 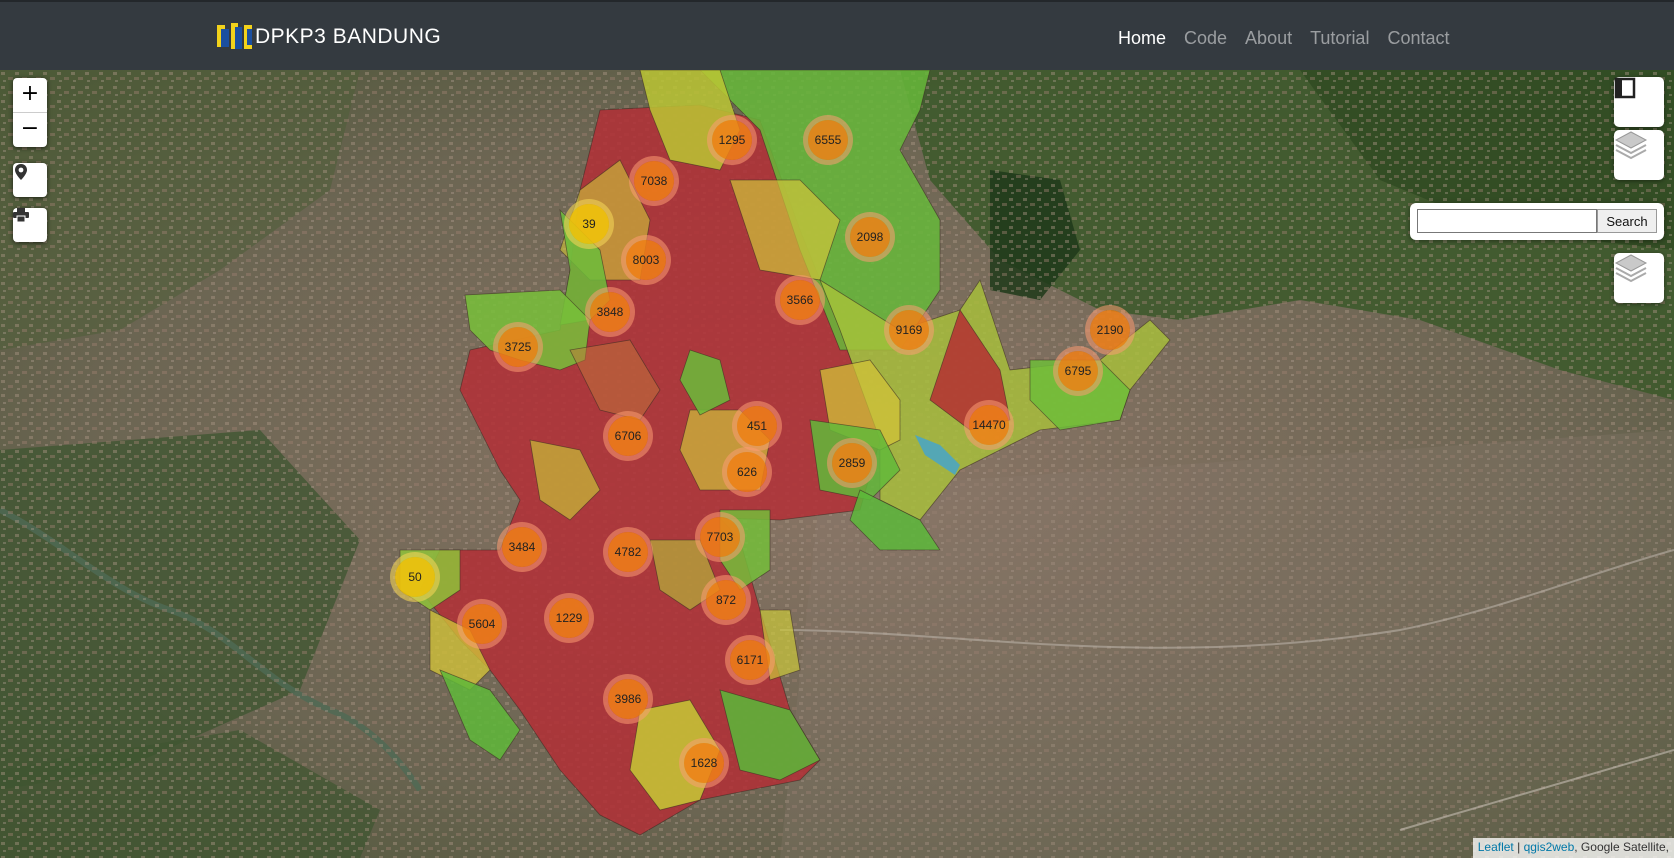 What do you see at coordinates (1078, 371) in the screenshot?
I see `cluster-marker: 6795` at bounding box center [1078, 371].